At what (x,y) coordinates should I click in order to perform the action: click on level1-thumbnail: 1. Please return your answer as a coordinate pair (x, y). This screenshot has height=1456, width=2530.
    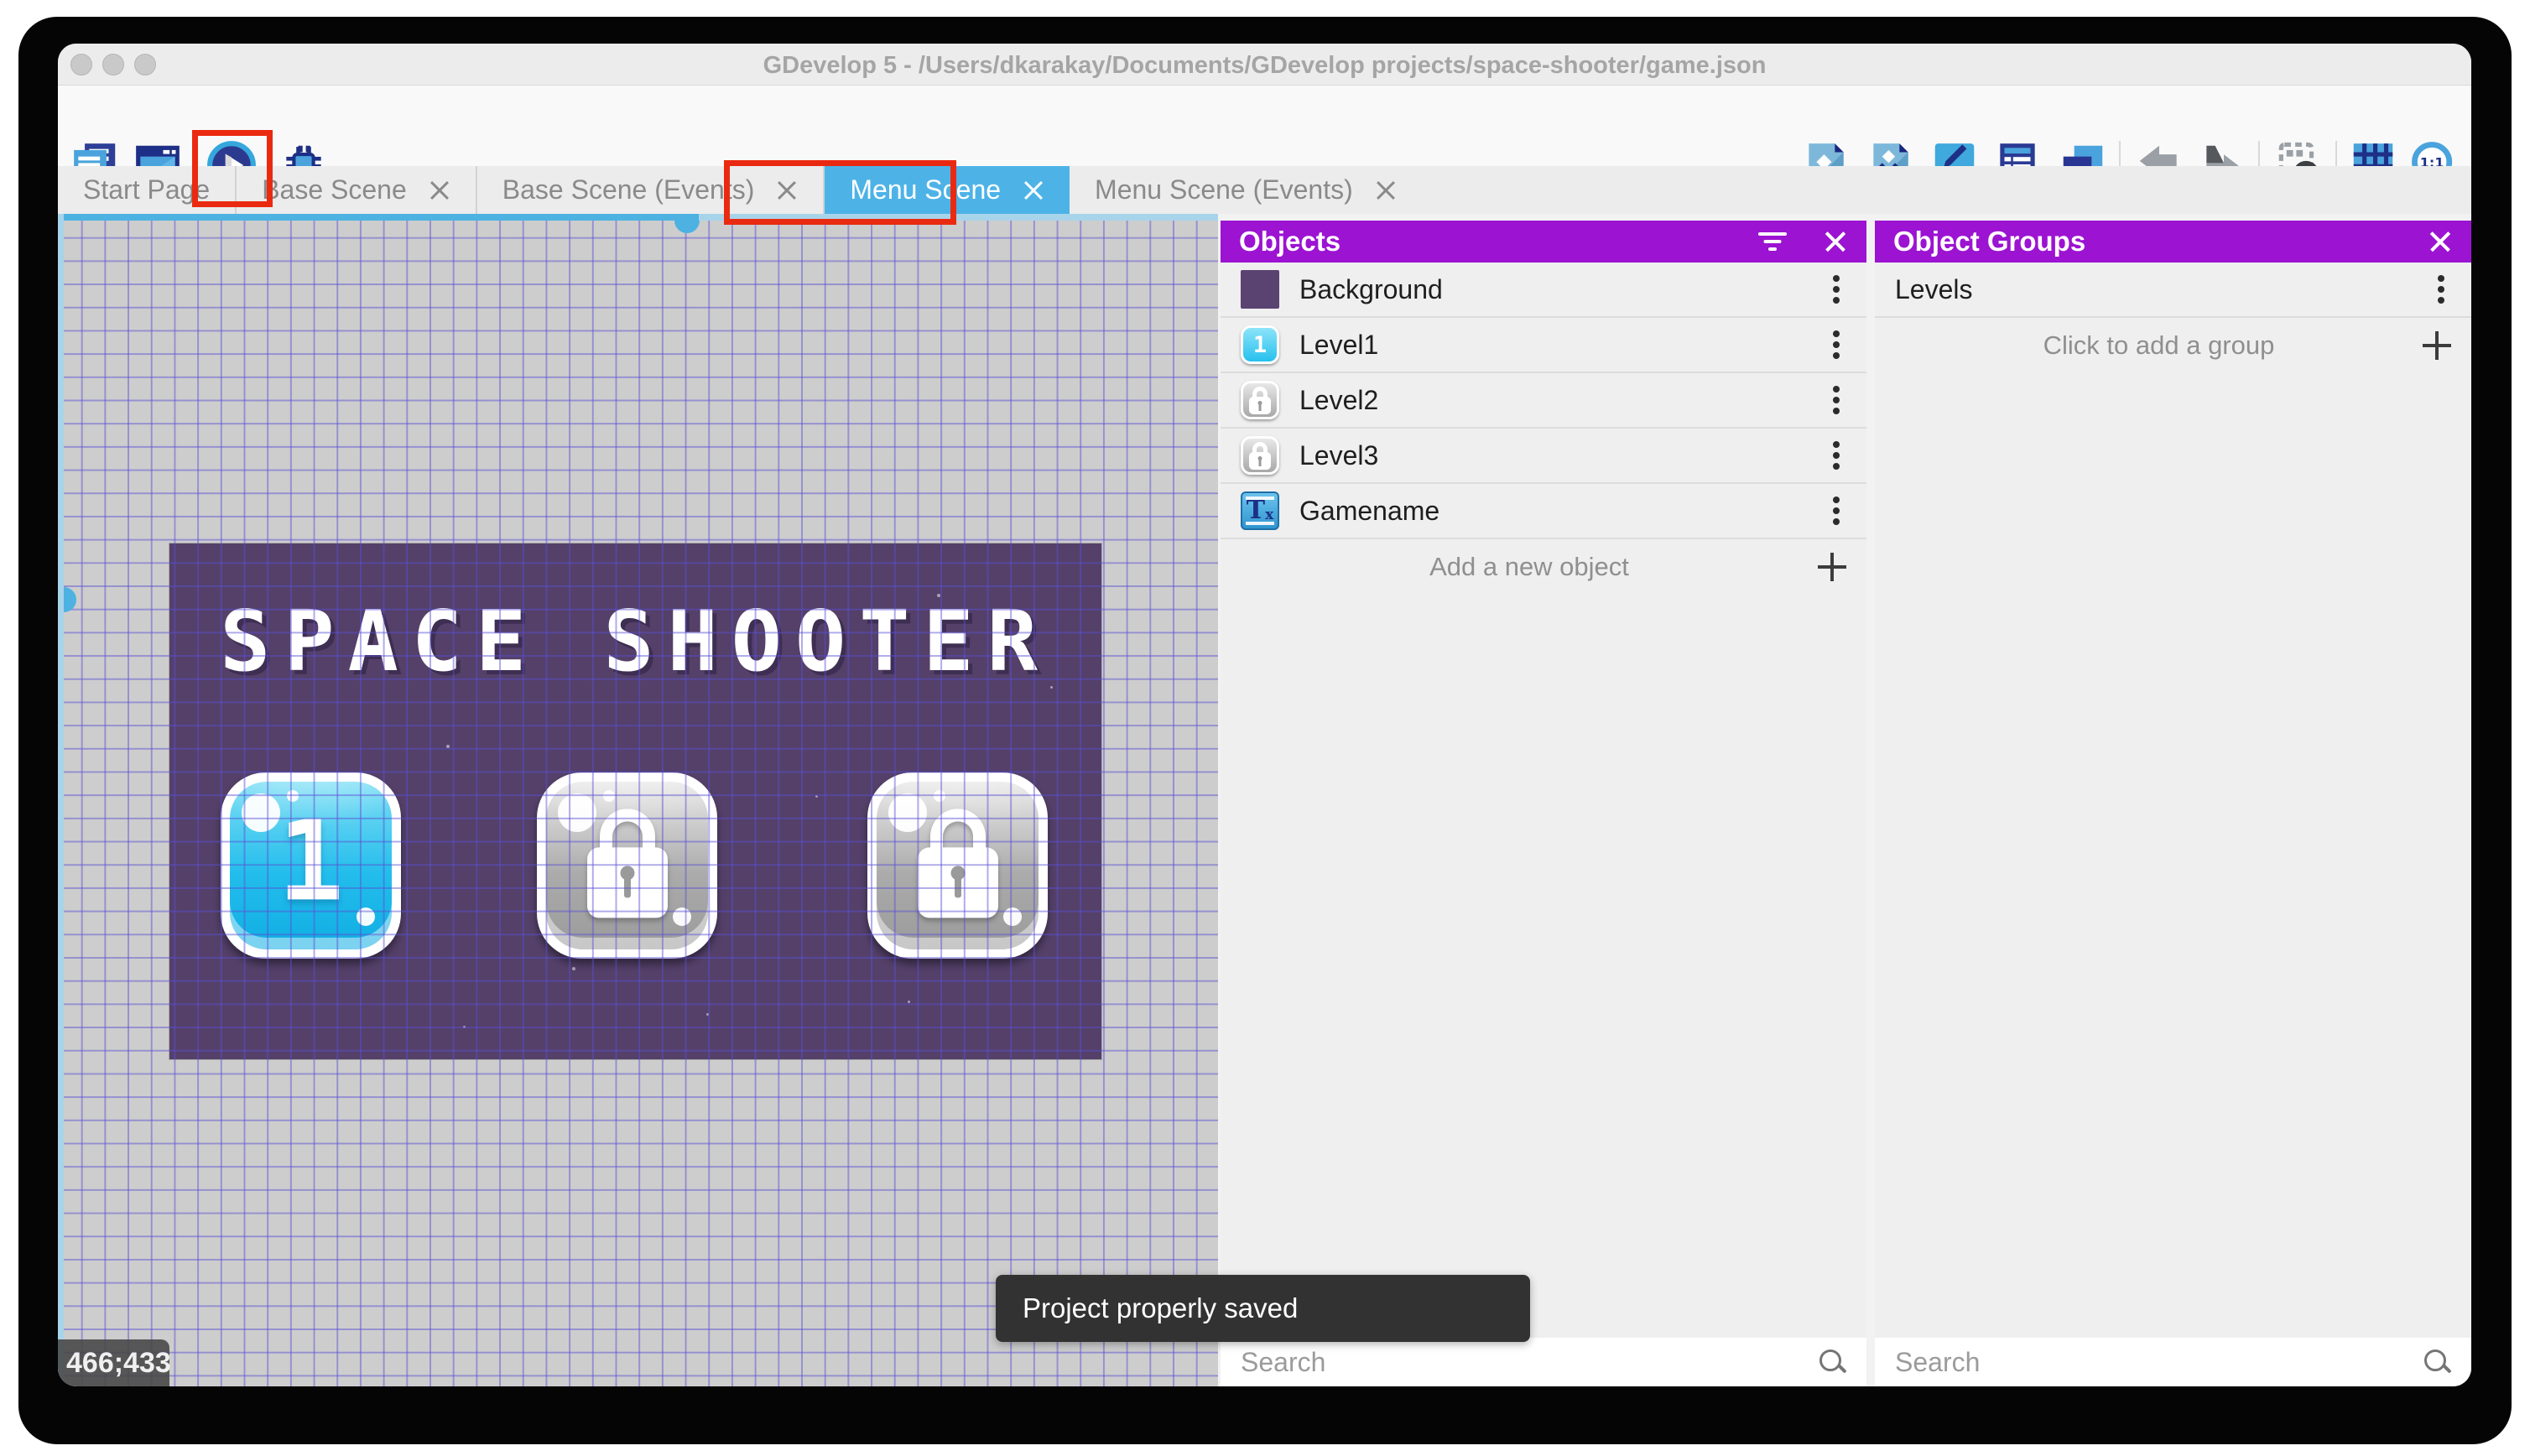
    Looking at the image, I should click on (1260, 344).